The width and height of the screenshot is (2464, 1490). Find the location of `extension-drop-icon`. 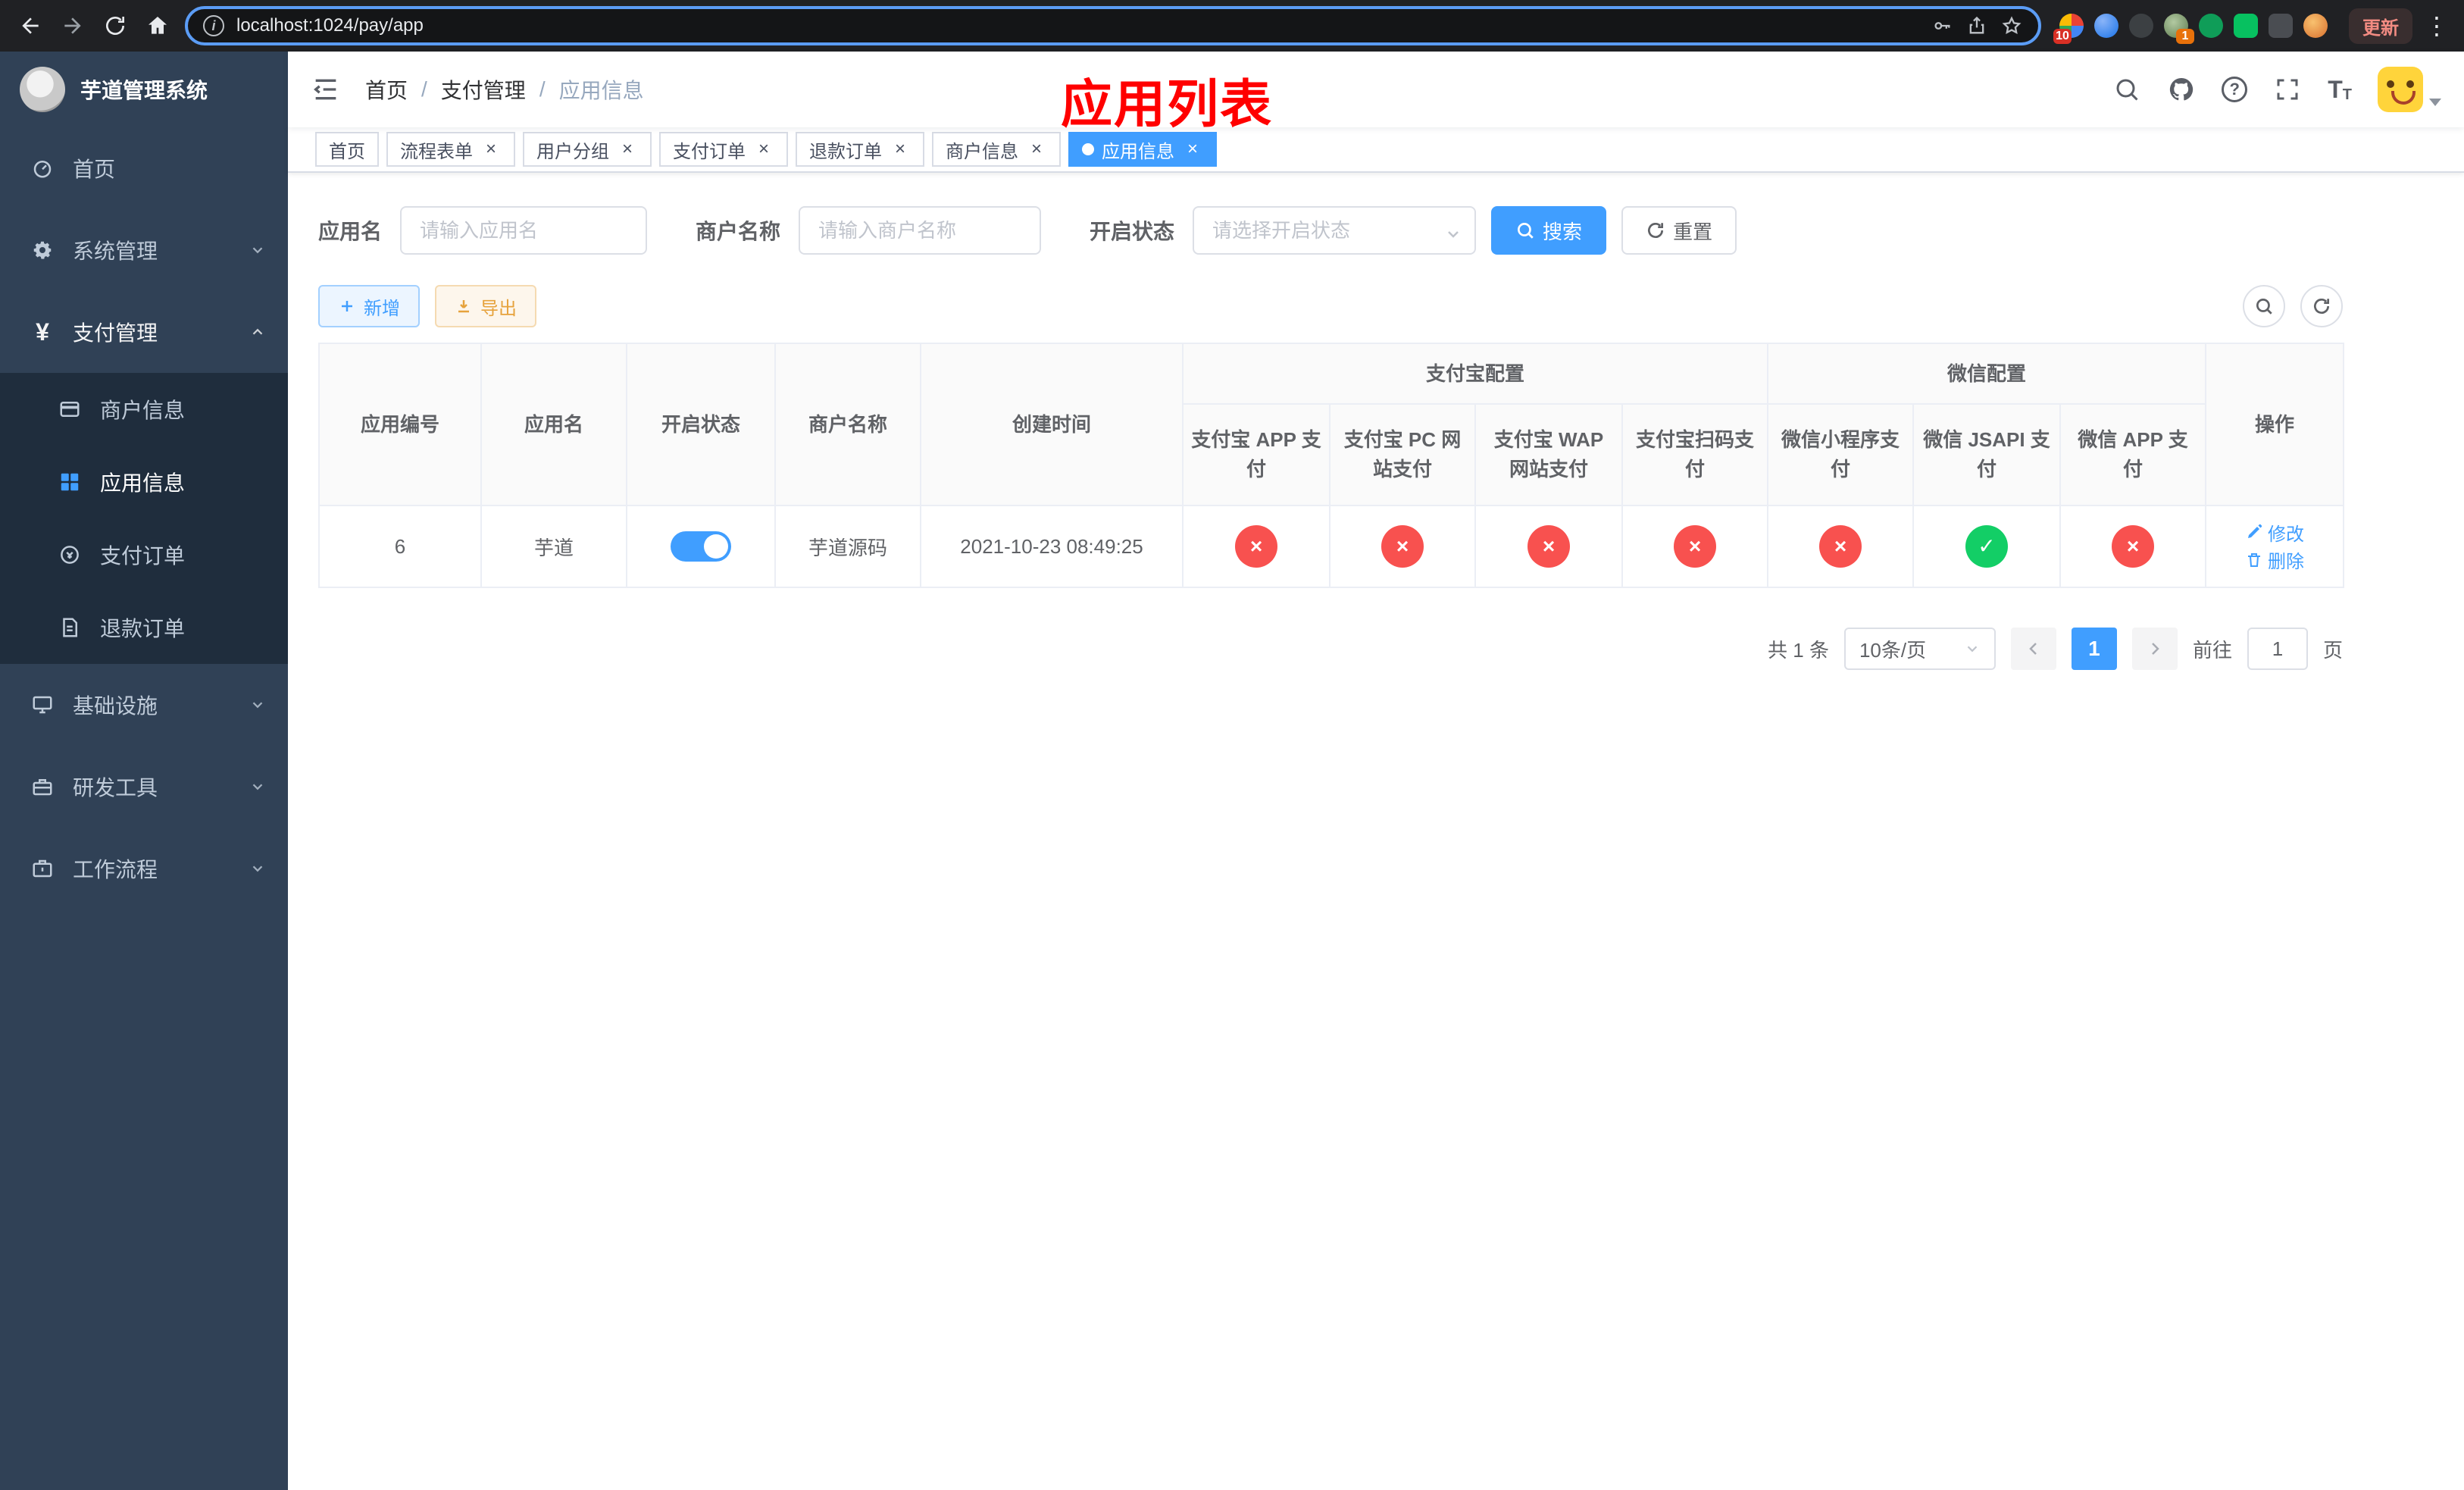

extension-drop-icon is located at coordinates (2106, 26).